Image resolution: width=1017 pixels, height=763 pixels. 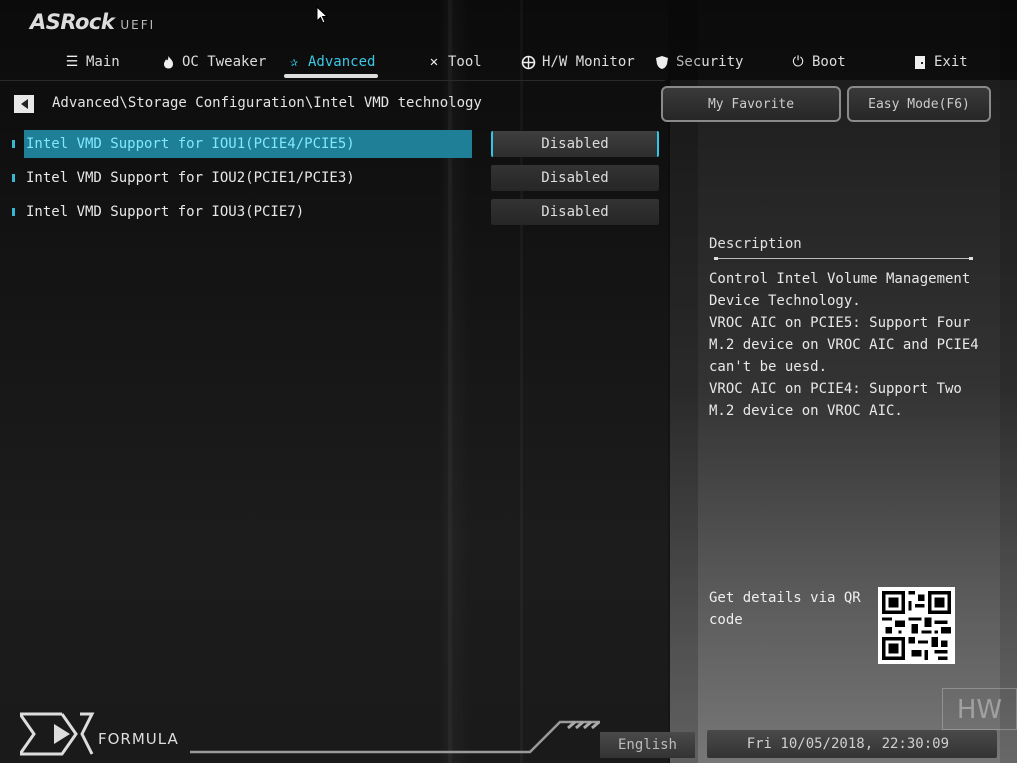 I want to click on tab-tool: ✕ Tool, so click(x=454, y=62).